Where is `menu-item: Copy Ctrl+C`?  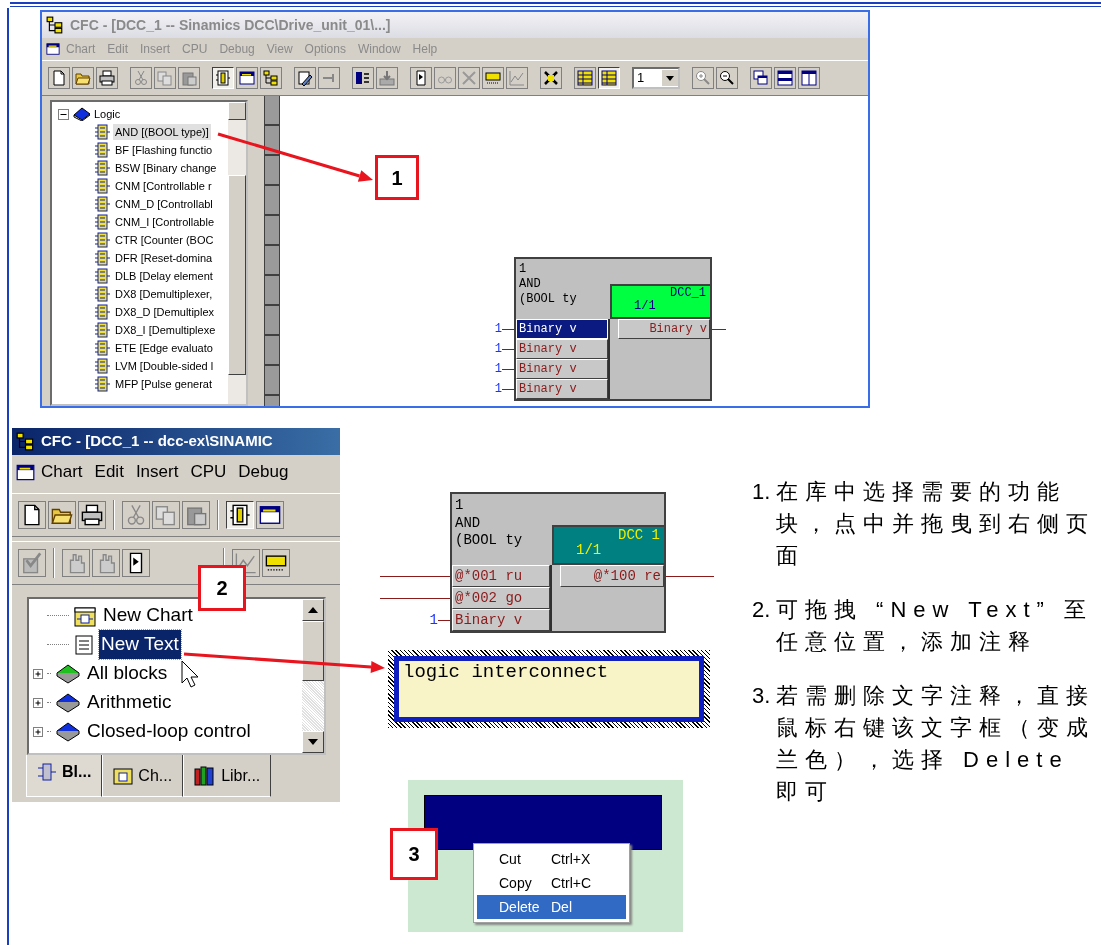
menu-item: Copy Ctrl+C is located at coordinates (551, 883).